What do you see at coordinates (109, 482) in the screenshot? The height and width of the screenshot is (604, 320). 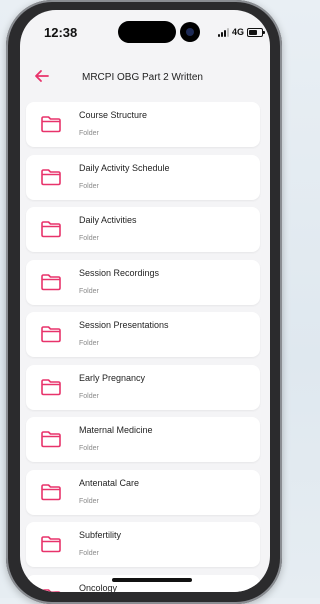 I see `folder-name: Antenatal Care` at bounding box center [109, 482].